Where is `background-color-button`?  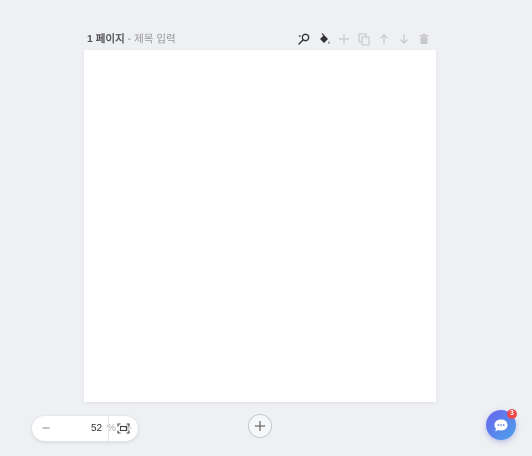 background-color-button is located at coordinates (324, 39).